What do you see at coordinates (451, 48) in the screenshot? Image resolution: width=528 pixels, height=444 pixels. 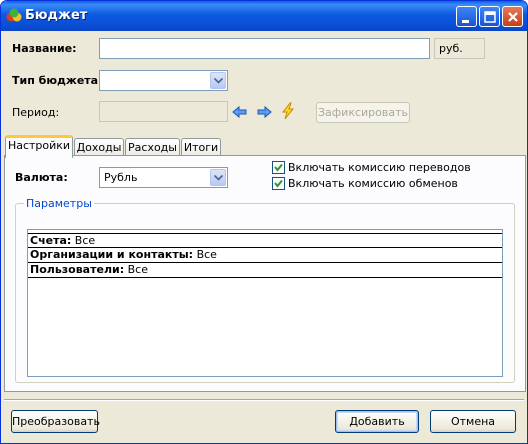 I see `currency-hint: руб.` at bounding box center [451, 48].